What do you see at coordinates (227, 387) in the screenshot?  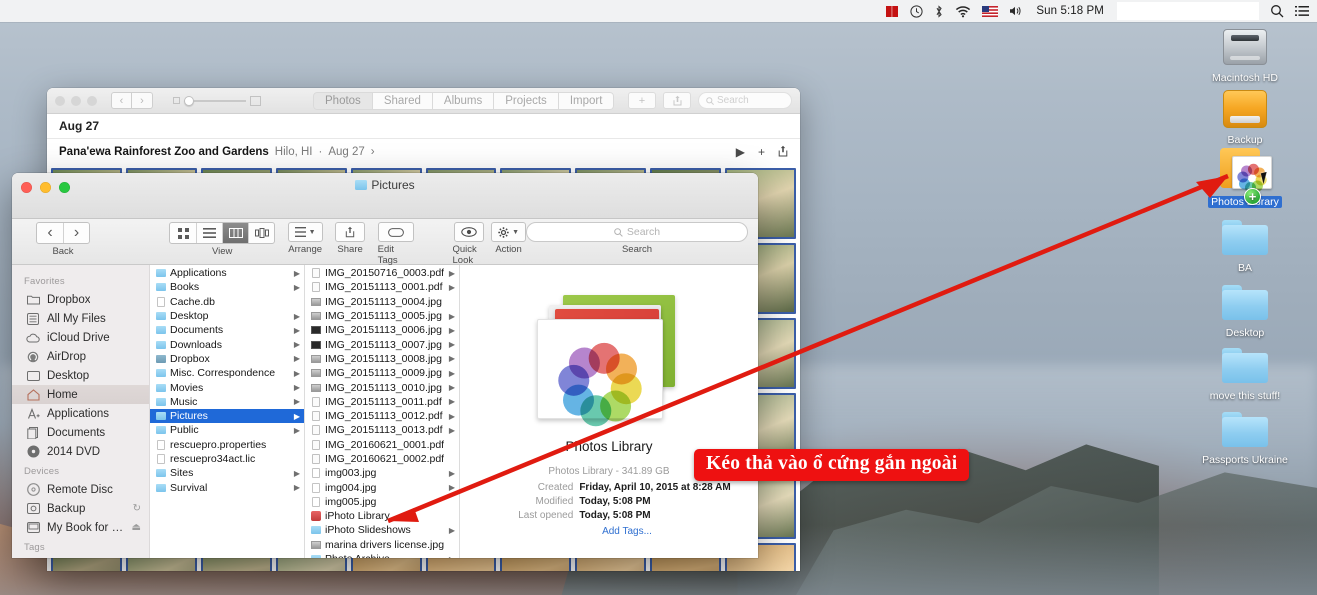 I see `file-row: Movies ▶` at bounding box center [227, 387].